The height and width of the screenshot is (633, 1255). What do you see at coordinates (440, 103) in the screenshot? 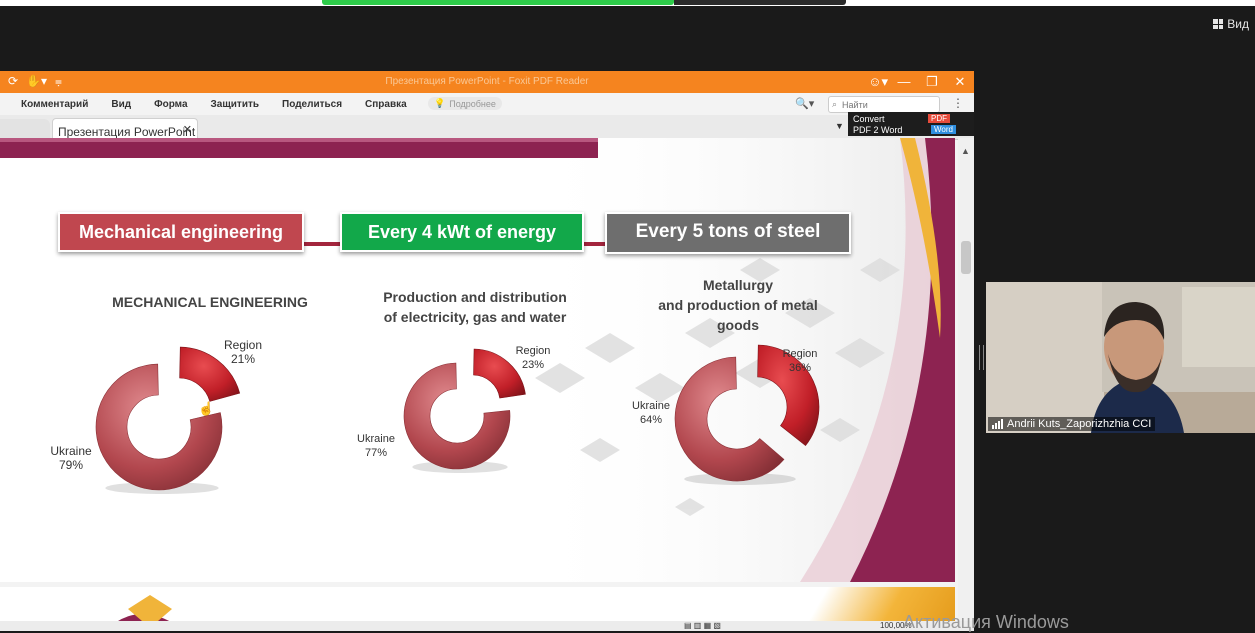
I see `lightbulb-icon: 💡` at bounding box center [440, 103].